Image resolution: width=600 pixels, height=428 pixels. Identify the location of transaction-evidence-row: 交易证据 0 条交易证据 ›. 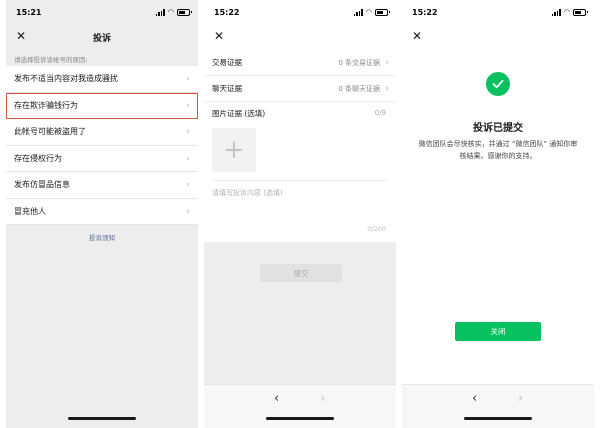
(300, 63).